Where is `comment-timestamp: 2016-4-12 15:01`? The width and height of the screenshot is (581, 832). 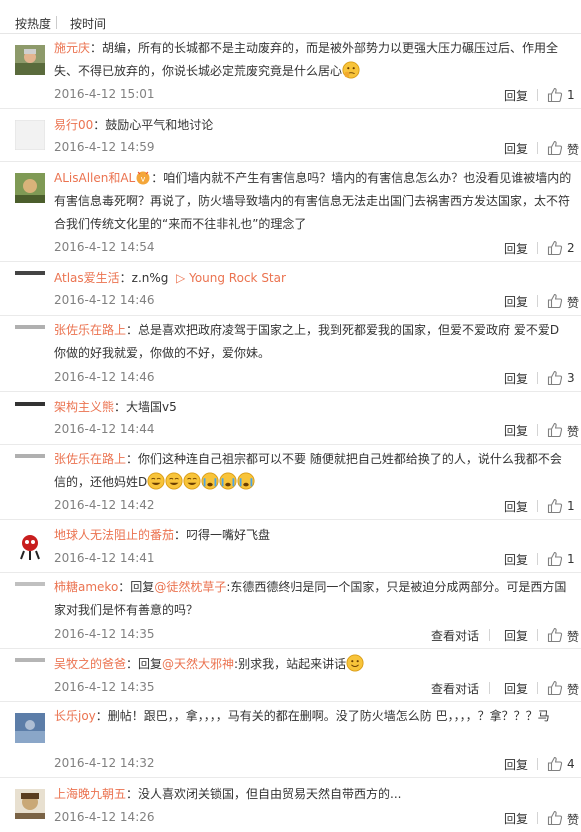 comment-timestamp: 2016-4-12 15:01 is located at coordinates (104, 94).